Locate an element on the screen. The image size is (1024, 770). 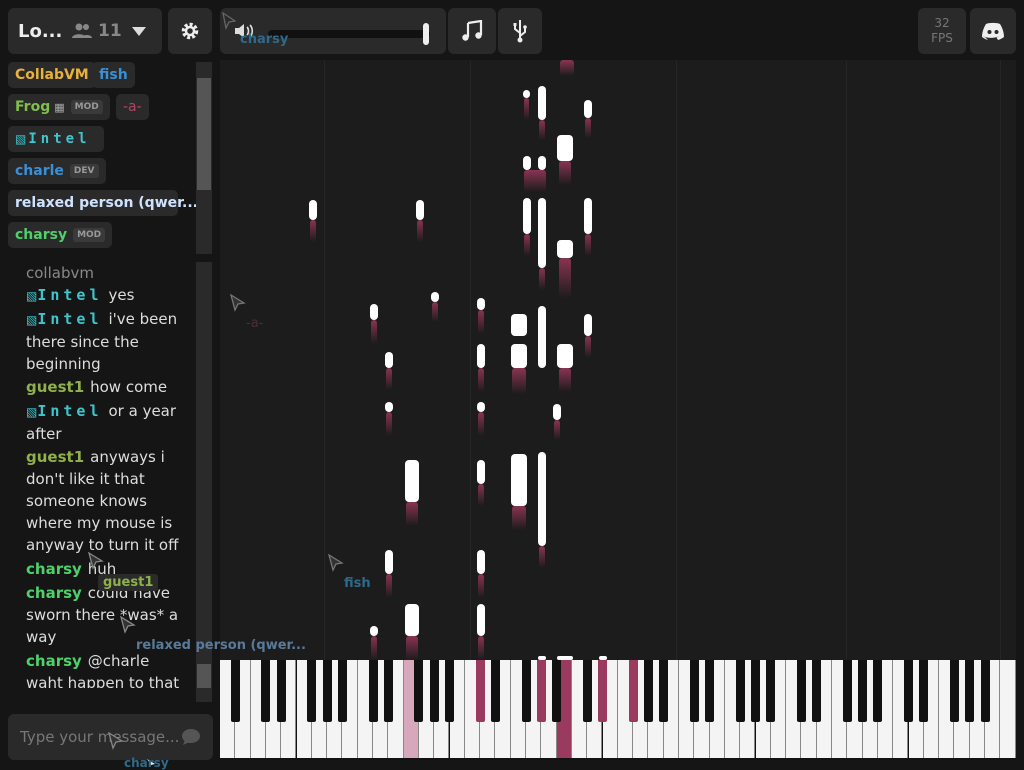
user-tag: MOD is located at coordinates (86, 107).